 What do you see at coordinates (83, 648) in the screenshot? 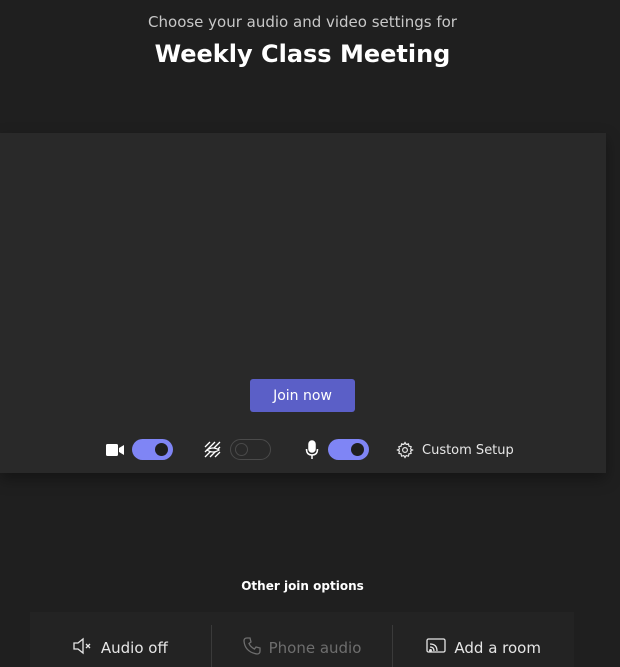
I see `speaker-off-icon` at bounding box center [83, 648].